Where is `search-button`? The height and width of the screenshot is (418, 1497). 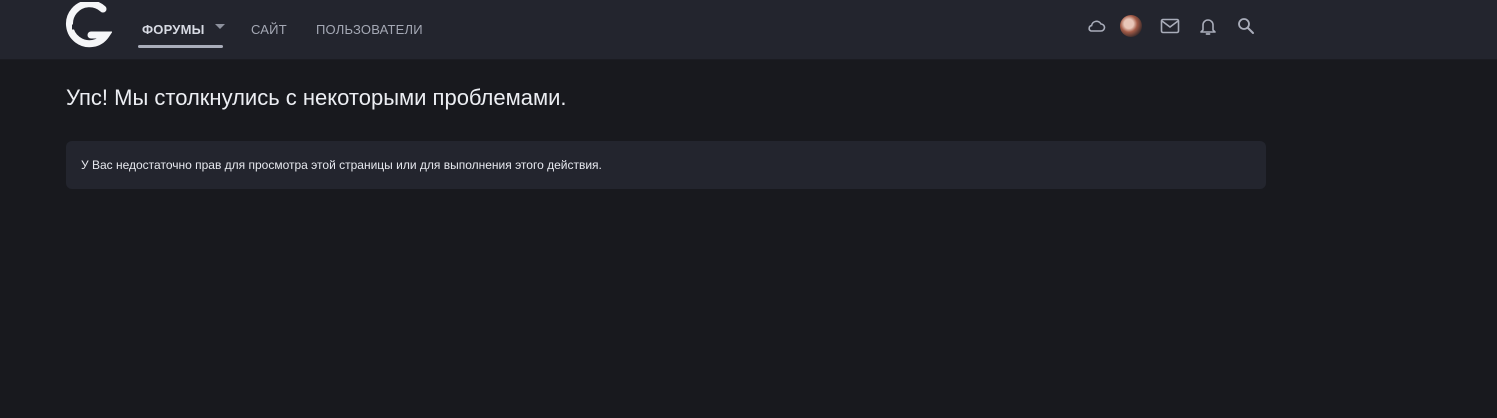 search-button is located at coordinates (1246, 26).